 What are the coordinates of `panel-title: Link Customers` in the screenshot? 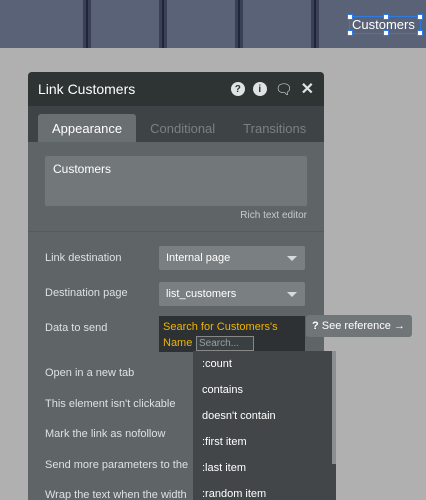 It's located at (87, 89).